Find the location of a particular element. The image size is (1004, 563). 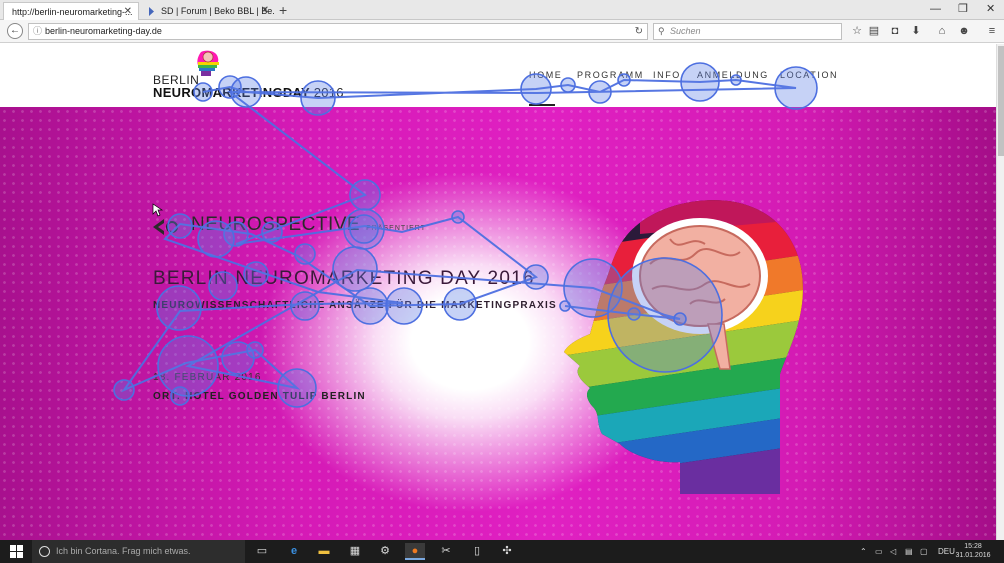

tab-sd-forum: SD | Forum | Beko BBL | Be... ✕ is located at coordinates (208, 11).